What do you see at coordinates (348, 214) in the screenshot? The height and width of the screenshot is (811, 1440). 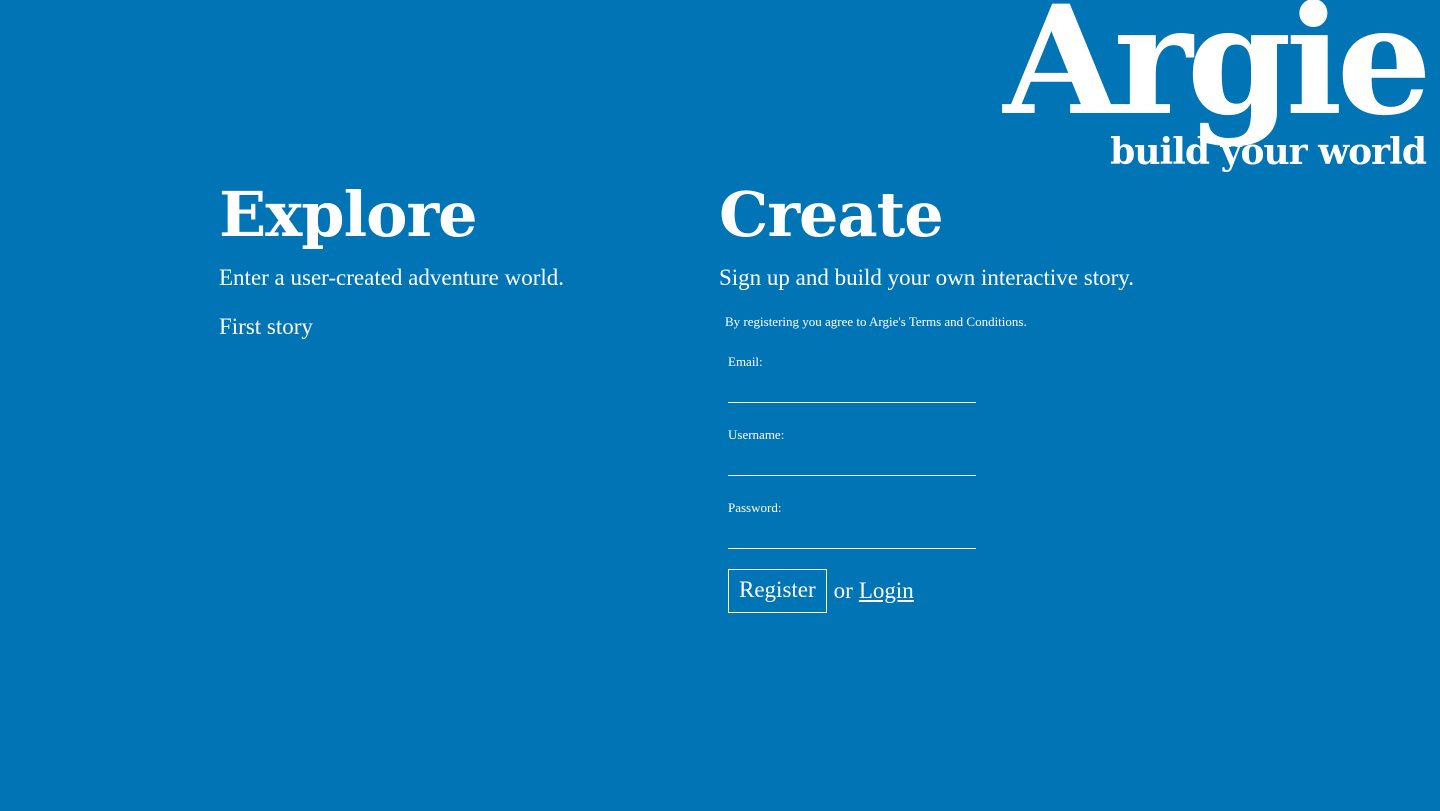 I see `explore-heading: Explore` at bounding box center [348, 214].